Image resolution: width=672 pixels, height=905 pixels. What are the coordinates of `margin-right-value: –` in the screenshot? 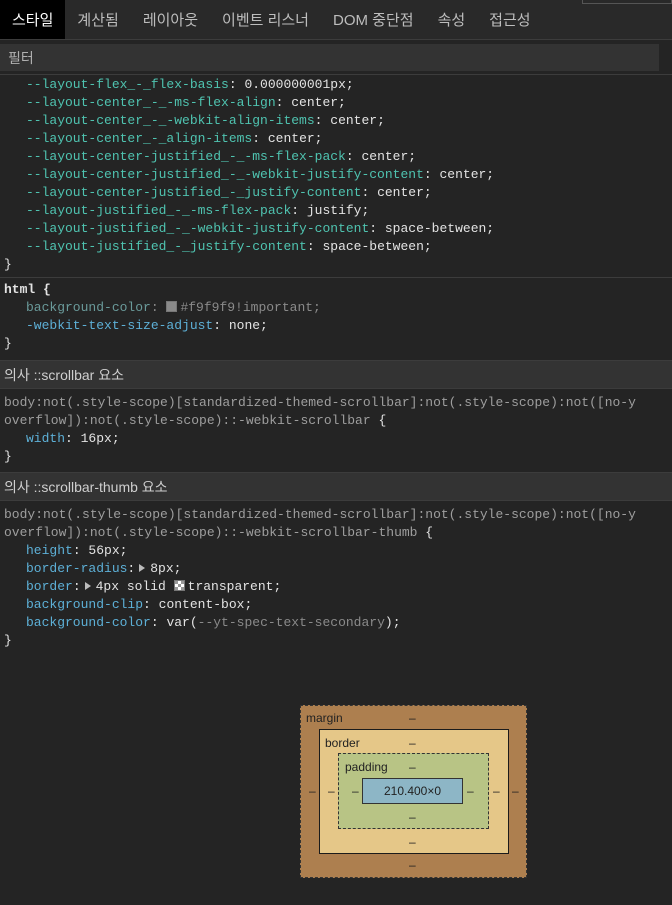 It's located at (515, 791).